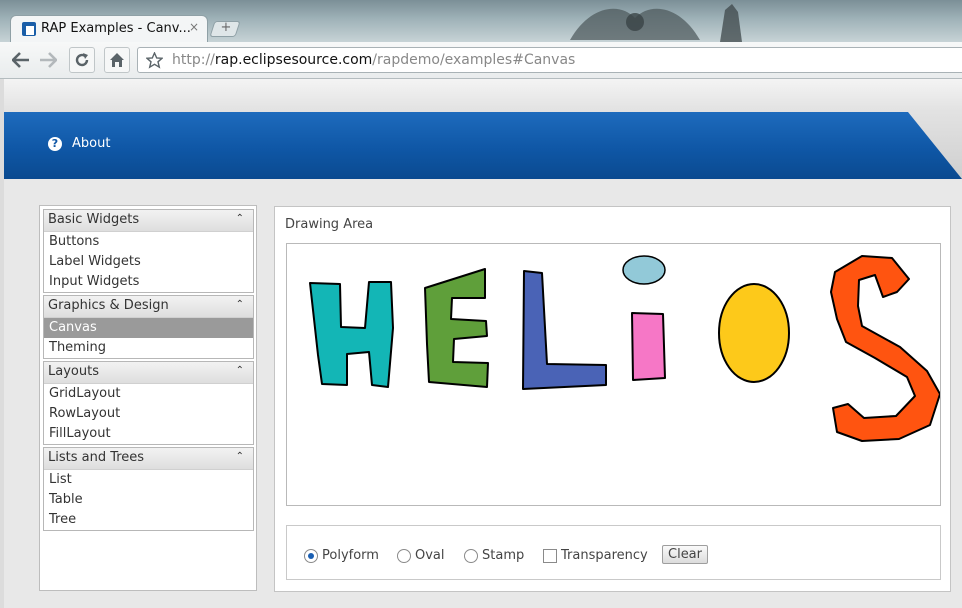 The width and height of the screenshot is (962, 608). What do you see at coordinates (148, 262) in the screenshot?
I see `nav-item-label-widgets: Label Widgets` at bounding box center [148, 262].